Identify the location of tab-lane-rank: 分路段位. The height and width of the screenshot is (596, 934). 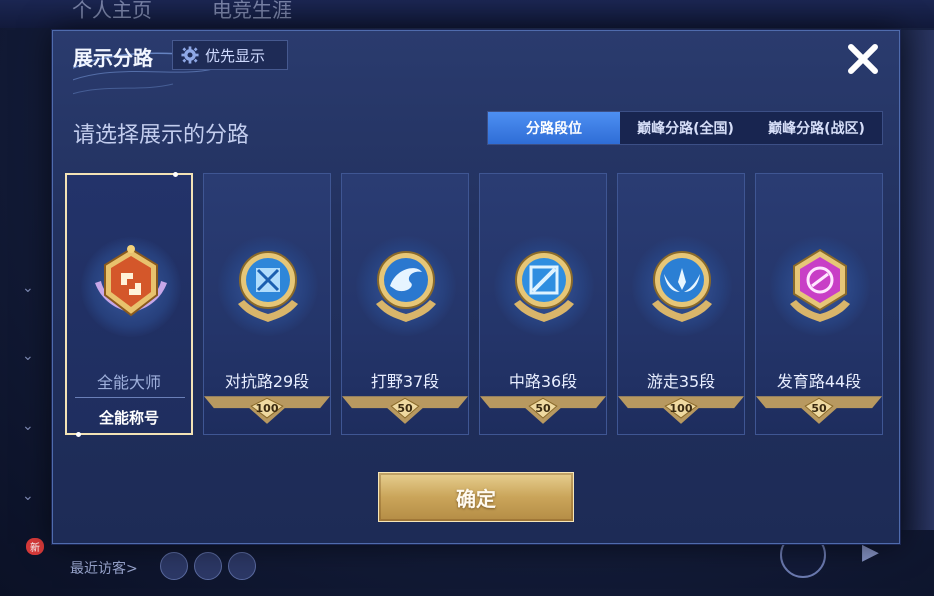
(554, 128).